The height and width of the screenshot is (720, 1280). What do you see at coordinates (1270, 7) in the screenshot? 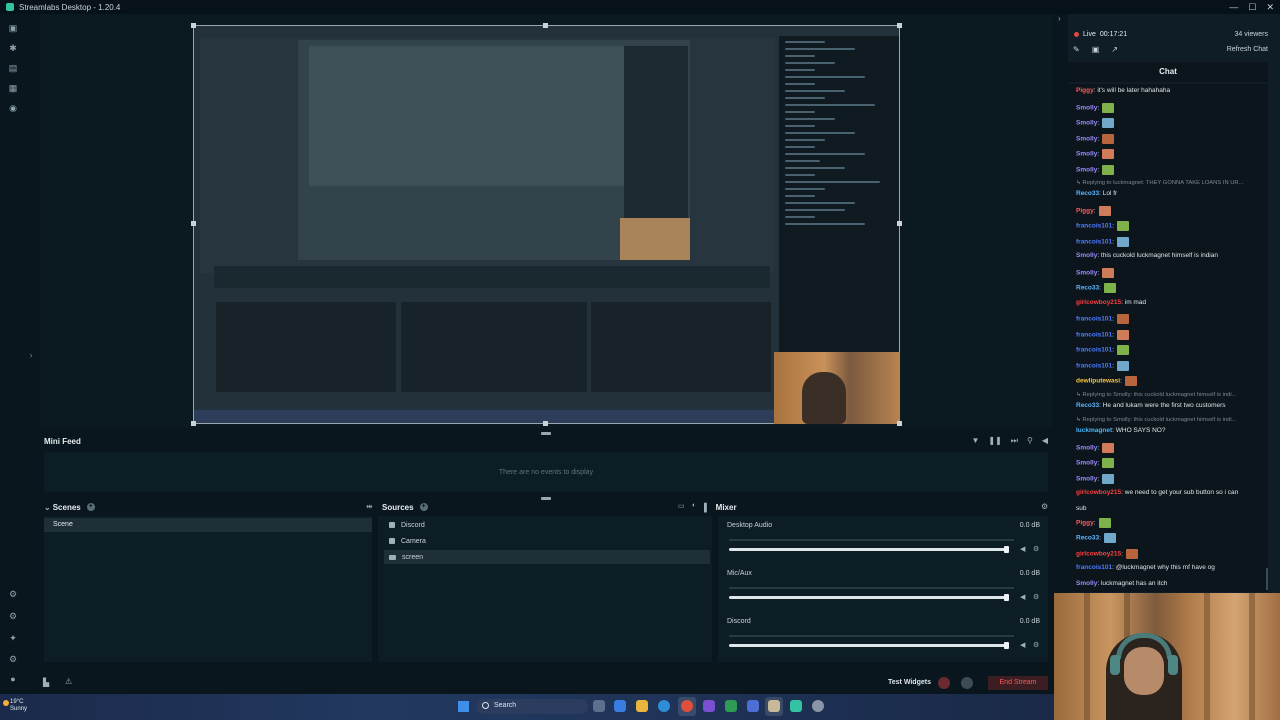
I see `close-button: ✕` at bounding box center [1270, 7].